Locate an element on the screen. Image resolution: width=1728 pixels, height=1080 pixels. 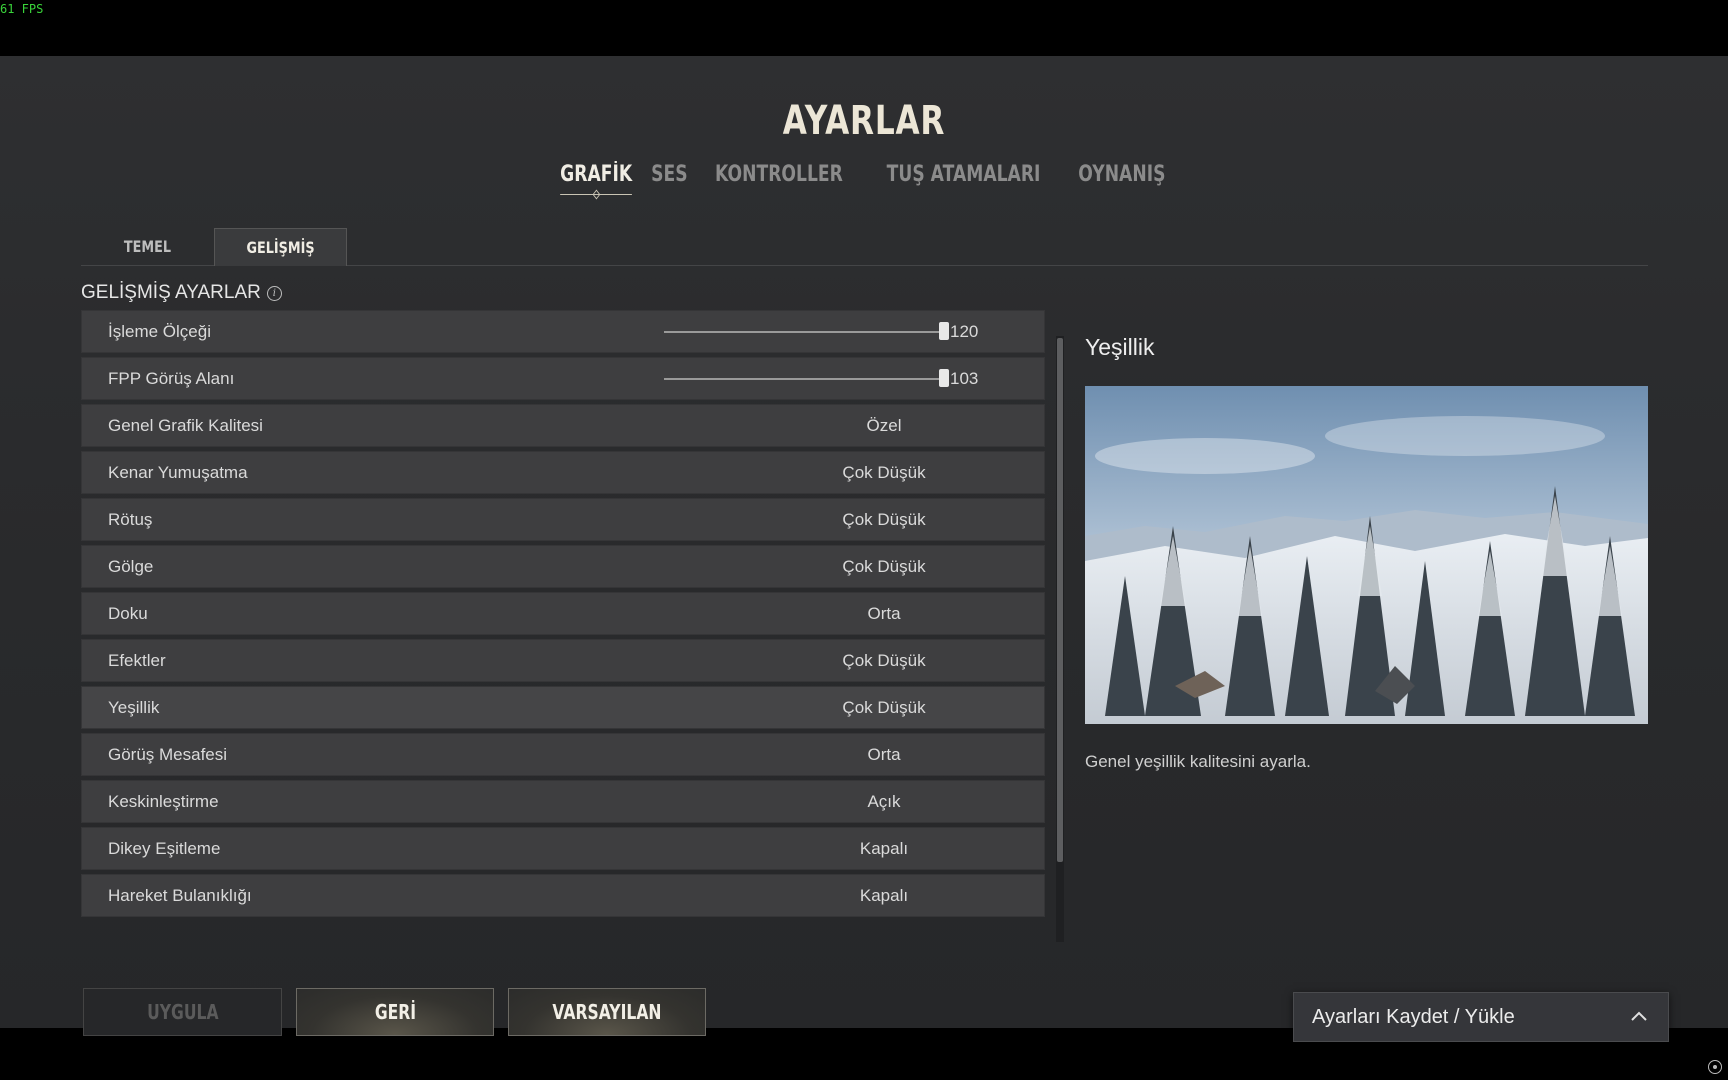
setting-row: Doku Orta is located at coordinates (563, 613).